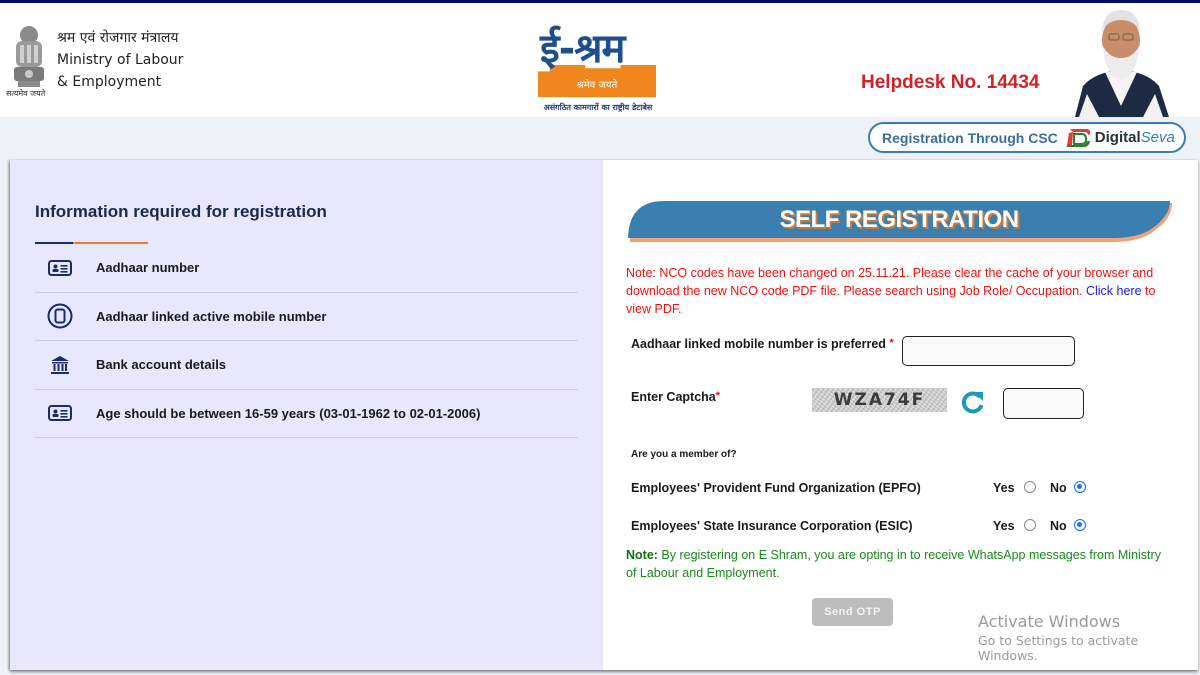 The width and height of the screenshot is (1200, 675). What do you see at coordinates (1121, 61) in the screenshot?
I see `pm-portrait-image` at bounding box center [1121, 61].